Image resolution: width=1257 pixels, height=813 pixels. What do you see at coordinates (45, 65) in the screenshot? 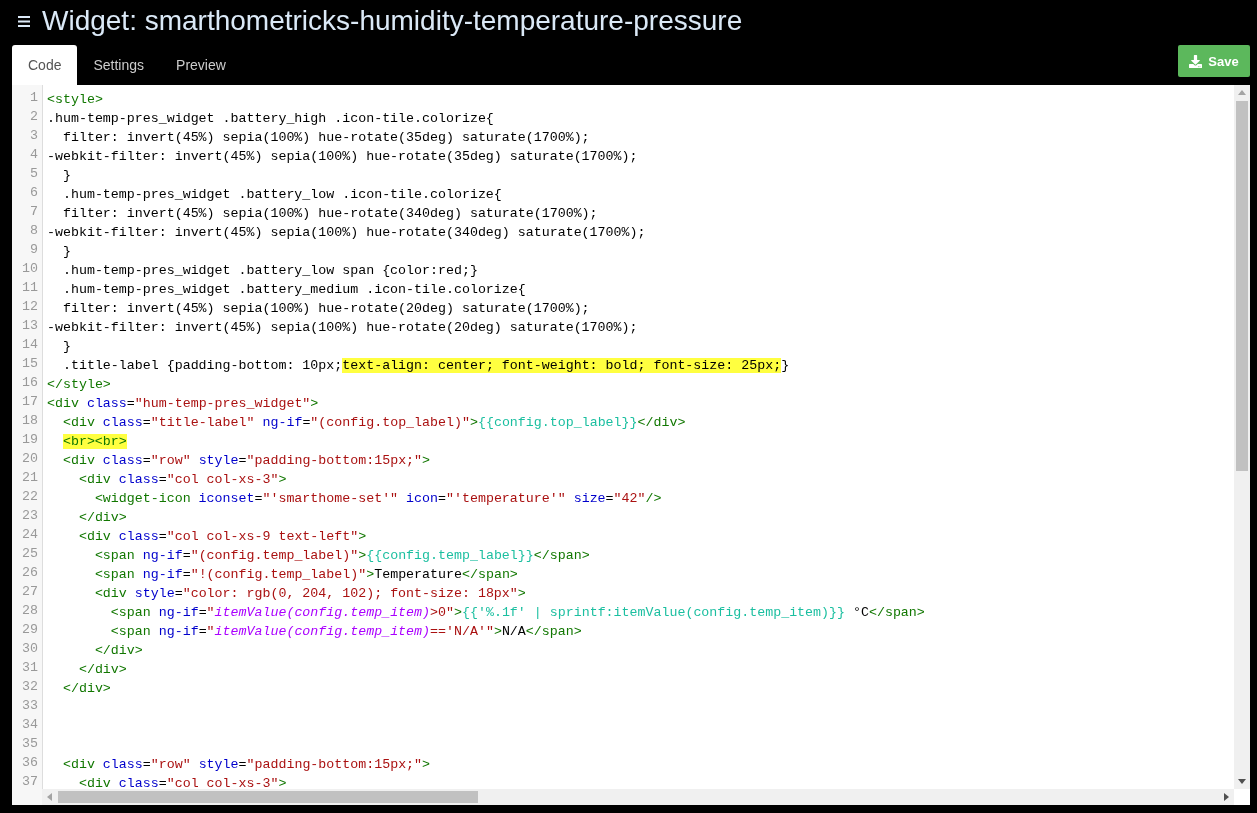
I see `tab: Code` at bounding box center [45, 65].